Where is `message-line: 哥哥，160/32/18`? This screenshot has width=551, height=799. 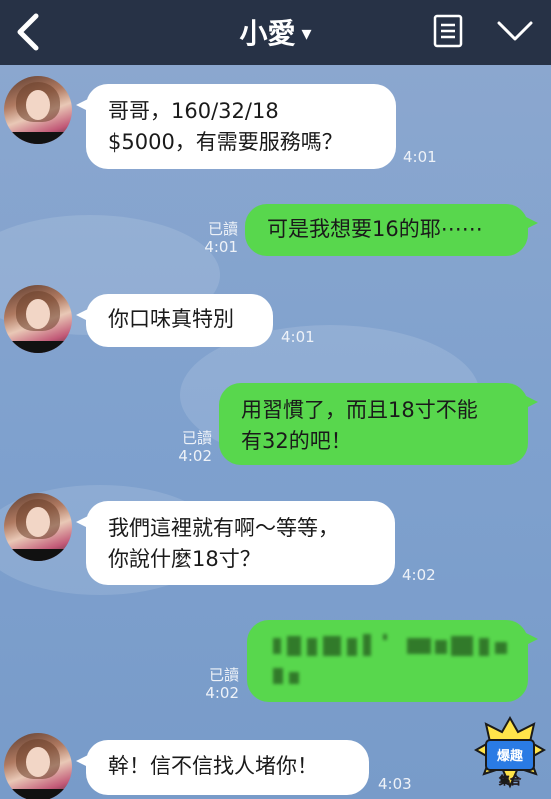
message-line: 哥哥，160/32/18 is located at coordinates (193, 111).